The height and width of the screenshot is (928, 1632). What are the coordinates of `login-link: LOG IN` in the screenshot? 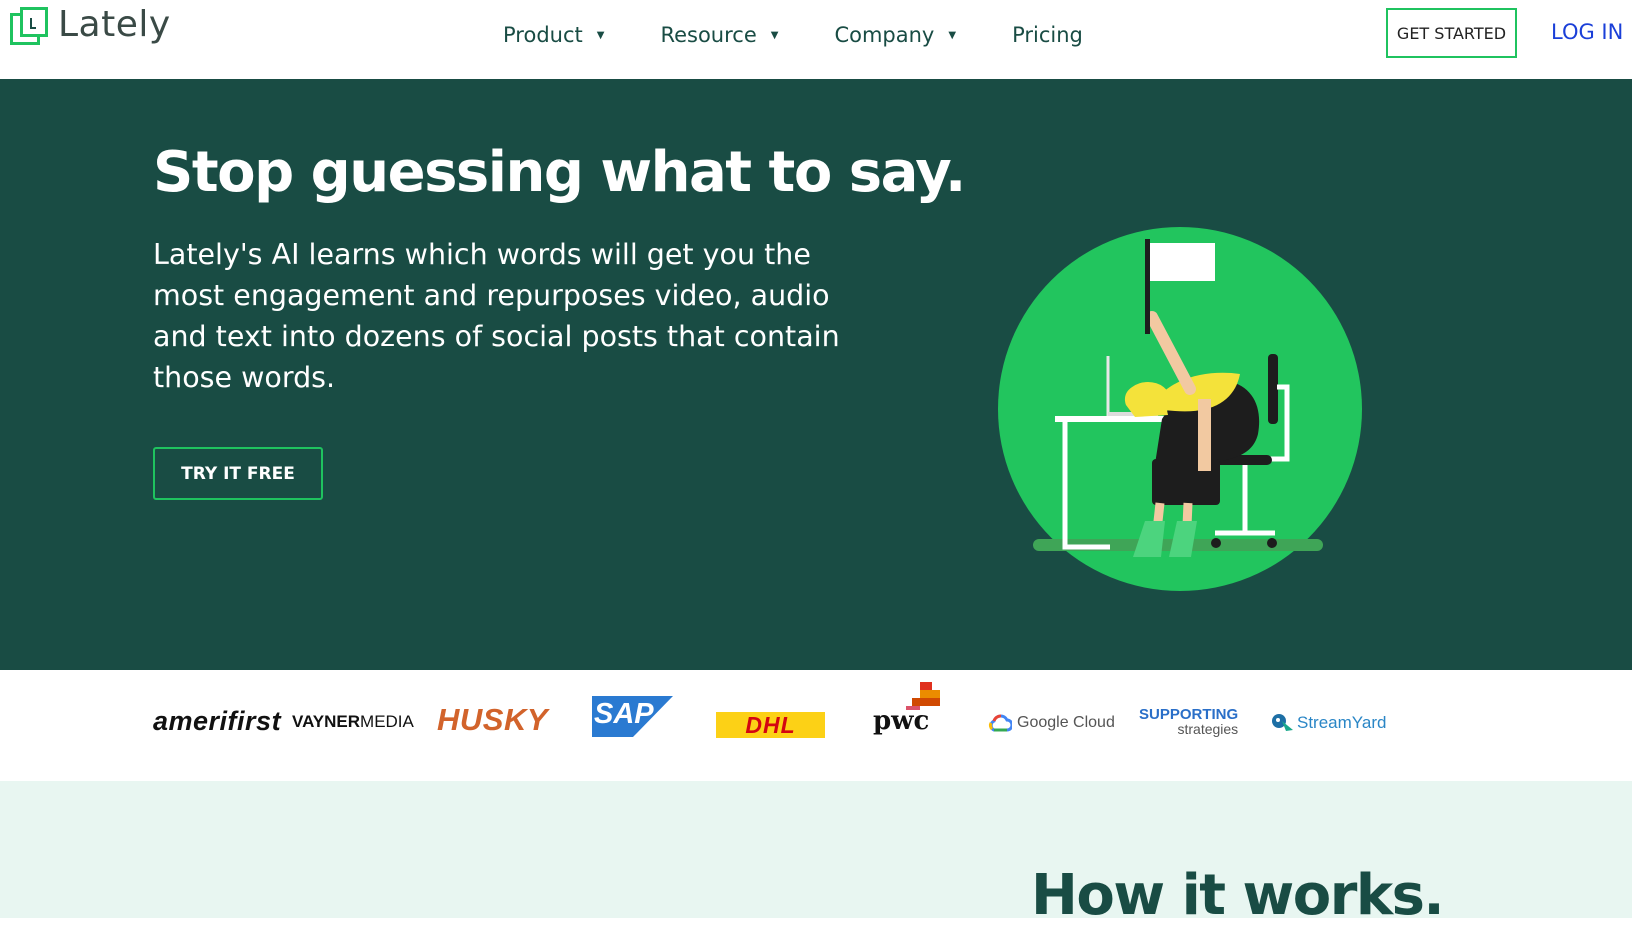 It's located at (1587, 32).